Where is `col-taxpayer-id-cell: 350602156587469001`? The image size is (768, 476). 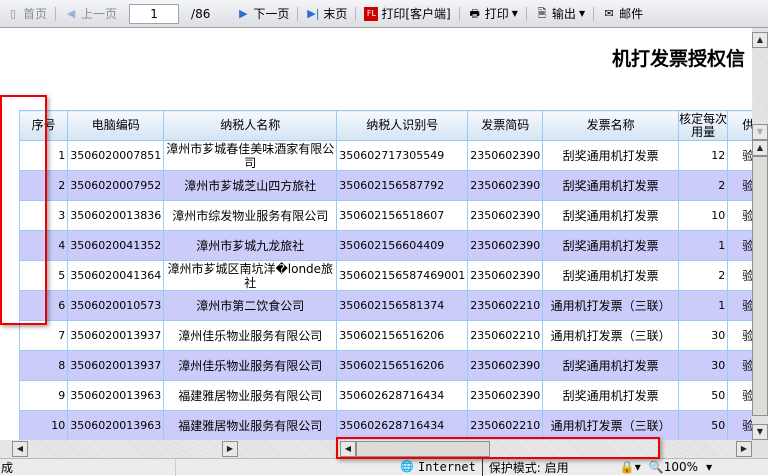 col-taxpayer-id-cell: 350602156587469001 is located at coordinates (402, 275).